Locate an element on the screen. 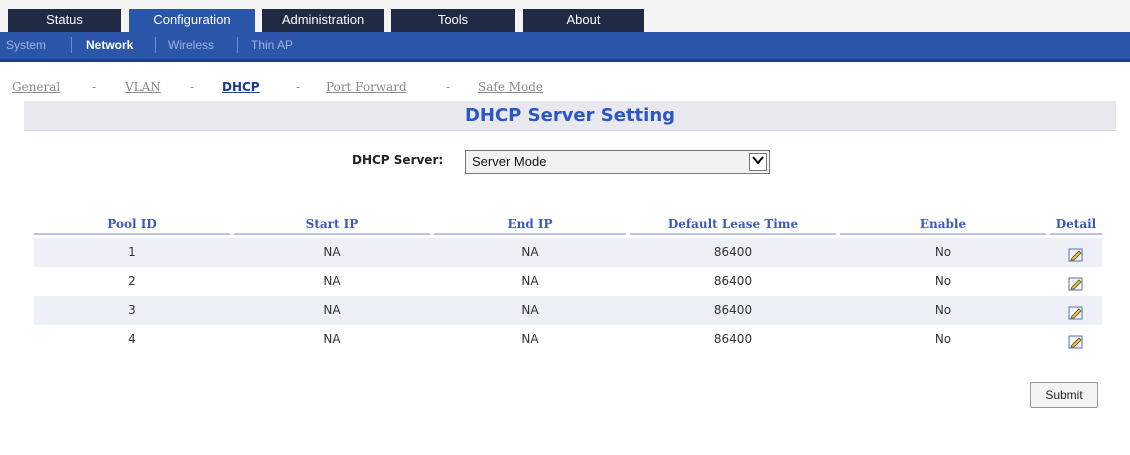 This screenshot has width=1130, height=455. crumb-vlan: VLAN is located at coordinates (143, 87).